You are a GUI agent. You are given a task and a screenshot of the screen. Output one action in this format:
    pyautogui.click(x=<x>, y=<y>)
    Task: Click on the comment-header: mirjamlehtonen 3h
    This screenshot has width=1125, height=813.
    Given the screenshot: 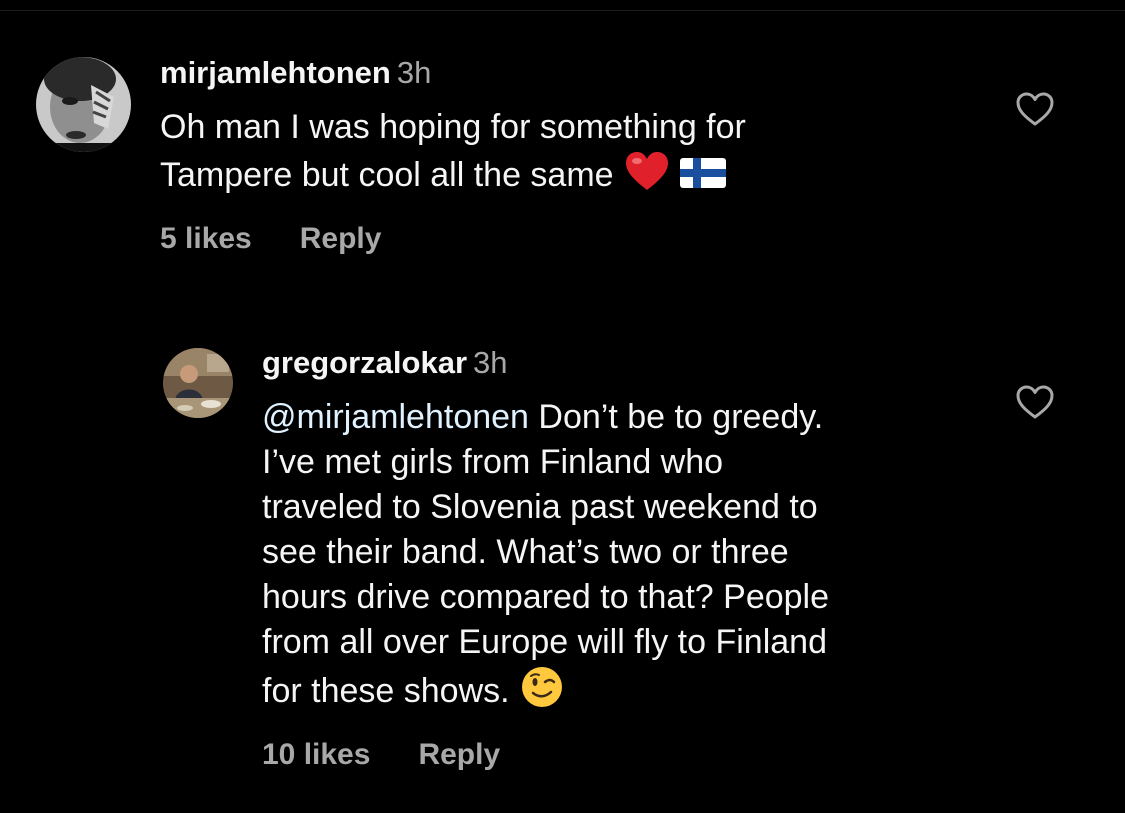 What is the action you would take?
    pyautogui.click(x=295, y=73)
    